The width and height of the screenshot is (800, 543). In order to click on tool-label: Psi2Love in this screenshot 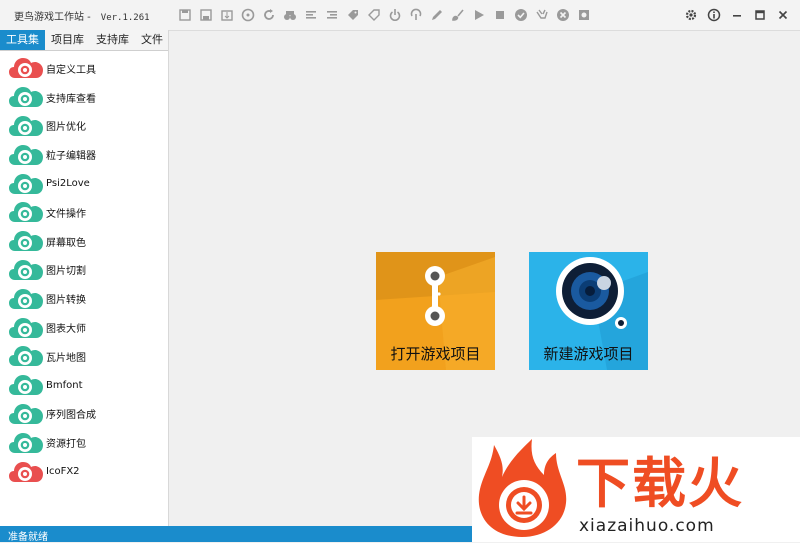, I will do `click(68, 184)`.